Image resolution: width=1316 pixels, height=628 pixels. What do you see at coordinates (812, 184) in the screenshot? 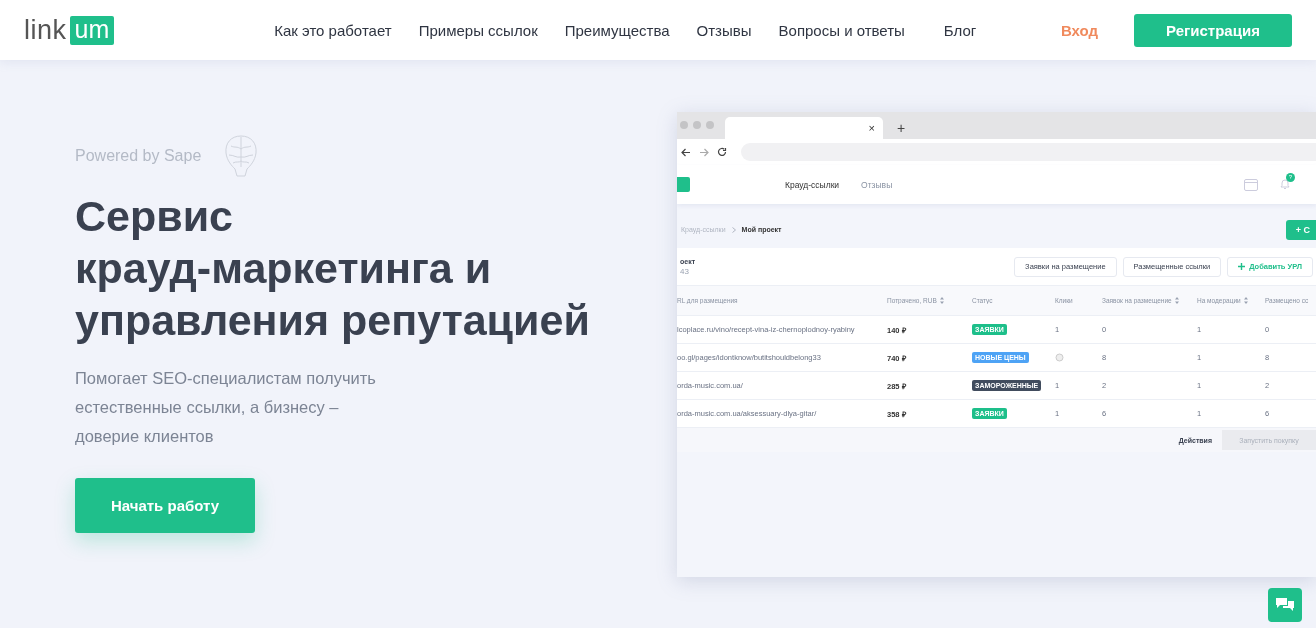
I see `app-nav-tab: Крауд-ссылки` at bounding box center [812, 184].